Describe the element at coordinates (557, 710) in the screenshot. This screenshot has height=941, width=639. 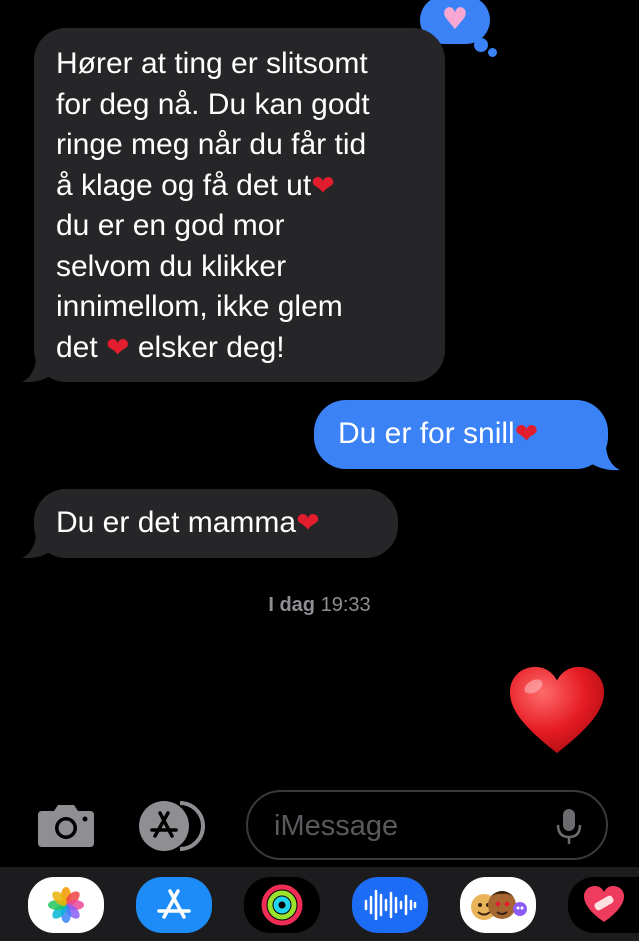
I see `big-heart-emoji-message` at that location.